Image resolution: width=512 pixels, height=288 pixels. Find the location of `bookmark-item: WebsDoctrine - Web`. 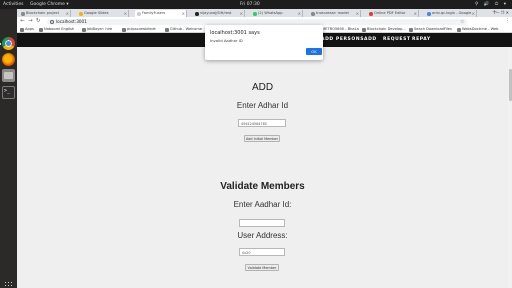

bookmark-item: WebsDoctrine - Web is located at coordinates (477, 29).